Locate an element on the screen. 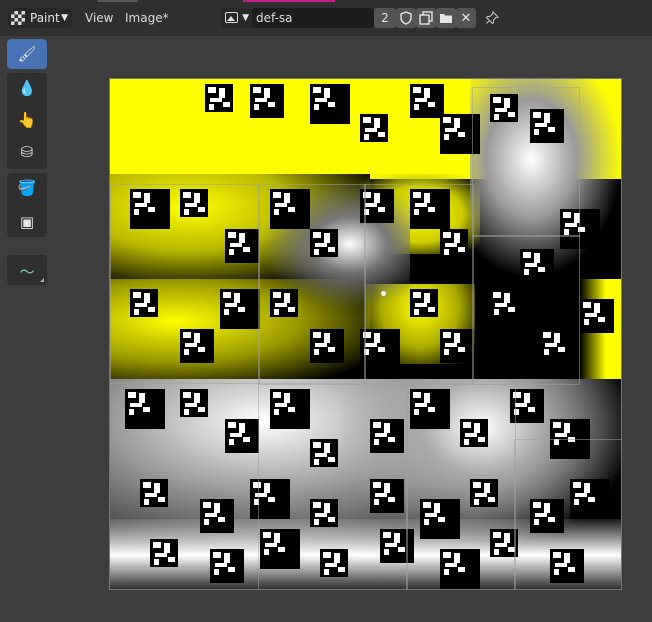  shield-icon is located at coordinates (406, 18).